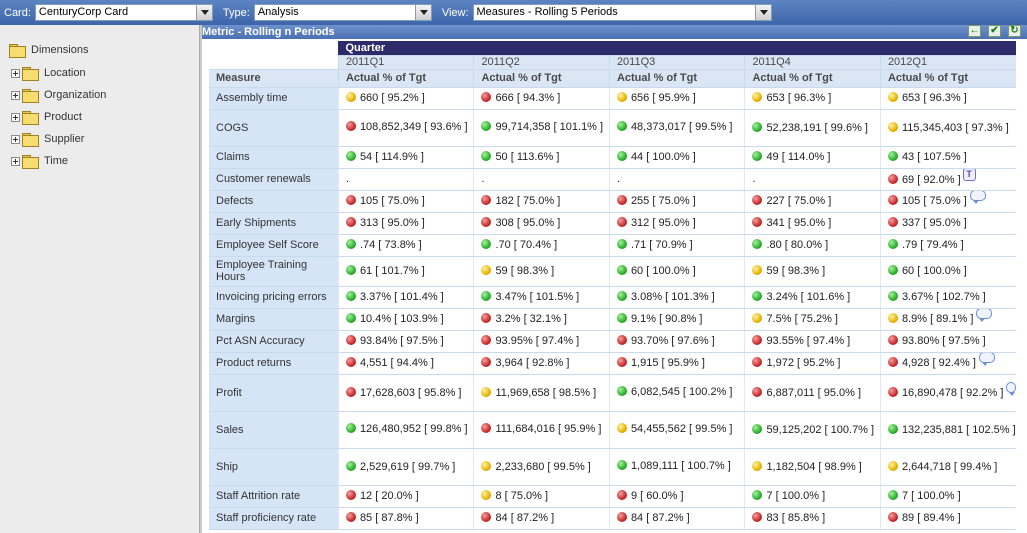 The width and height of the screenshot is (1027, 533). Describe the element at coordinates (947, 245) in the screenshot. I see `value-cell: .79 [ 79.4% ]` at that location.